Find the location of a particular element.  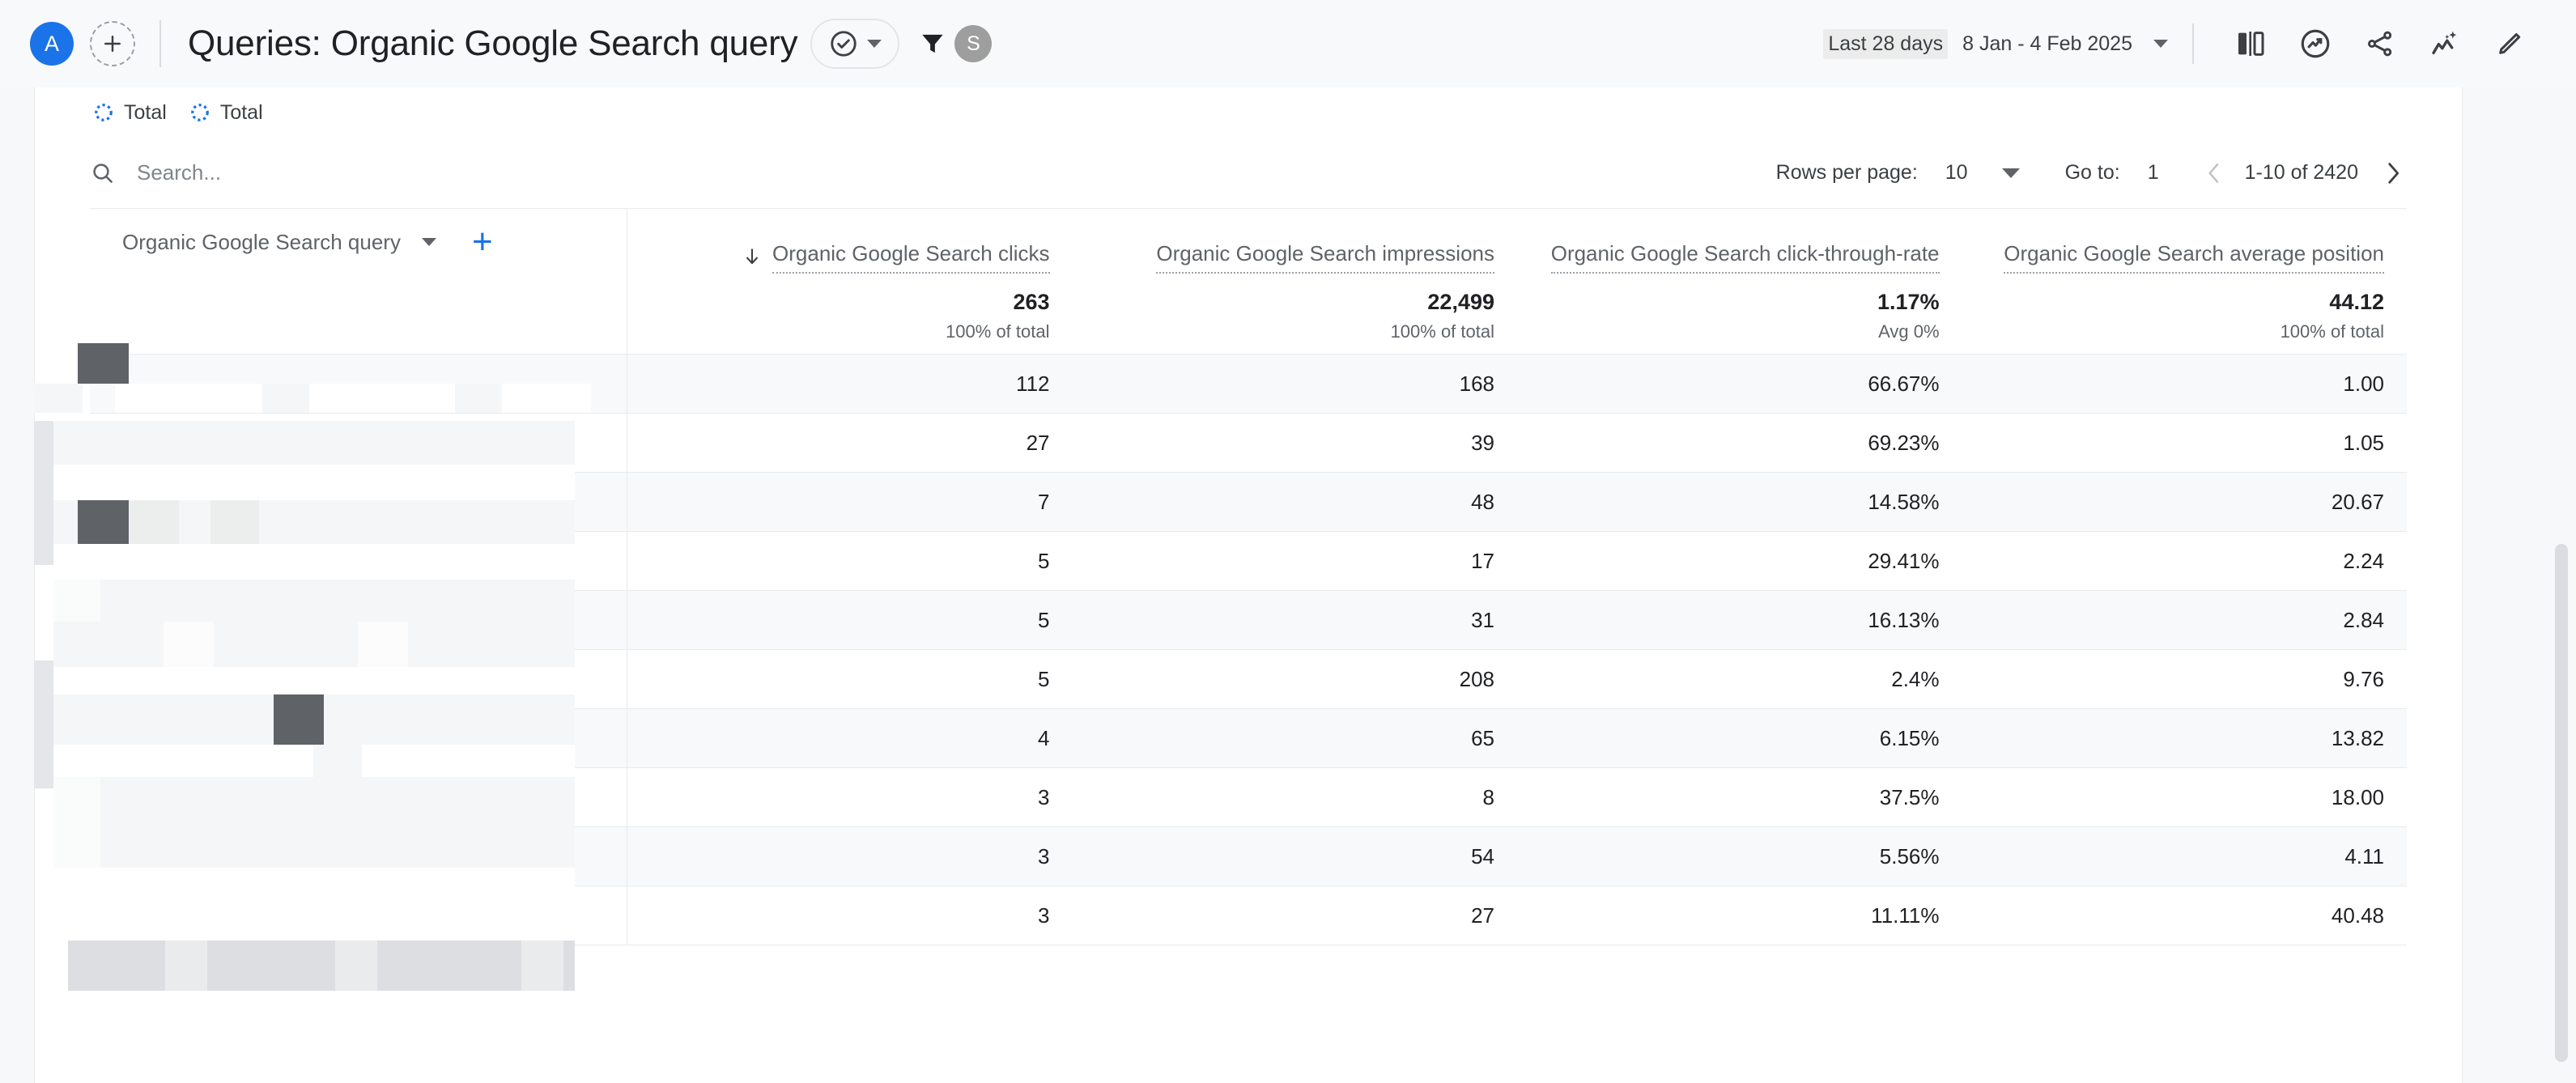

table-row: 4 65 6.15% 13.82 is located at coordinates (1248, 738).